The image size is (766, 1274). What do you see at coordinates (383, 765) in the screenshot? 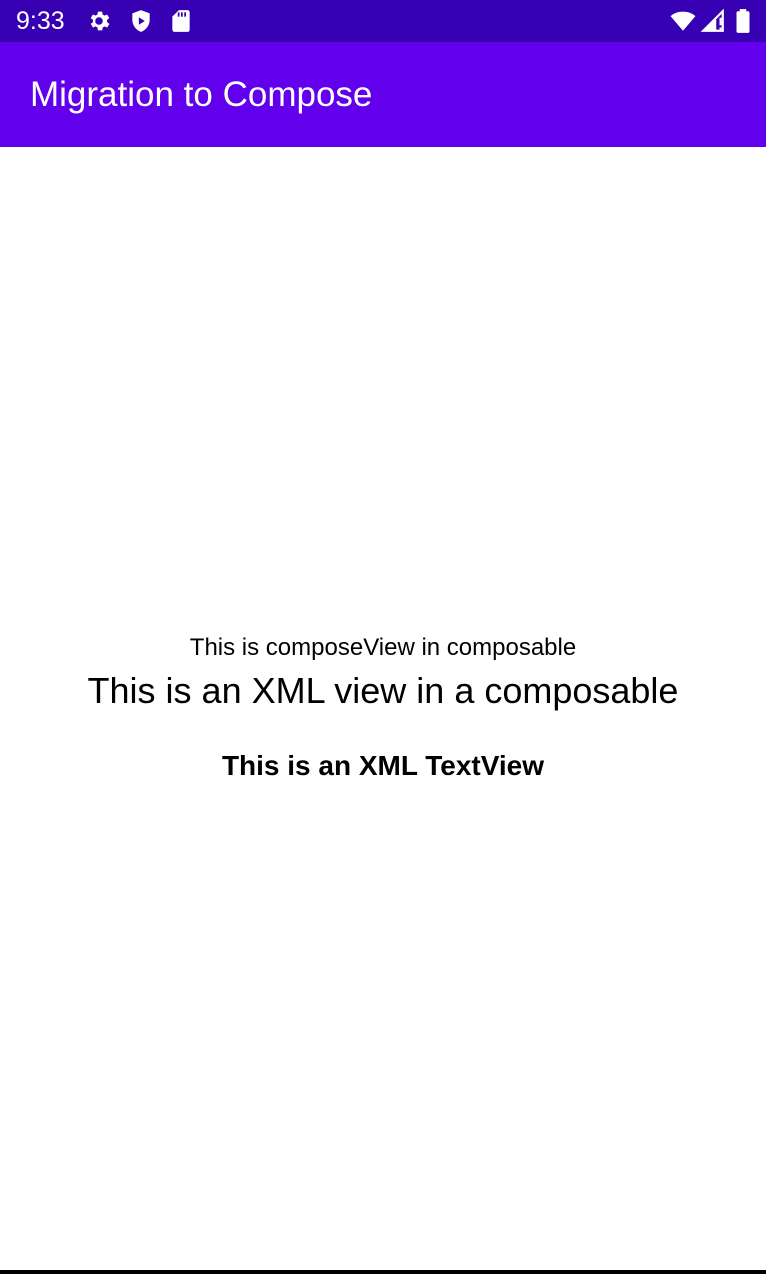
I see `xml-textview-text: This is an XML TextView` at bounding box center [383, 765].